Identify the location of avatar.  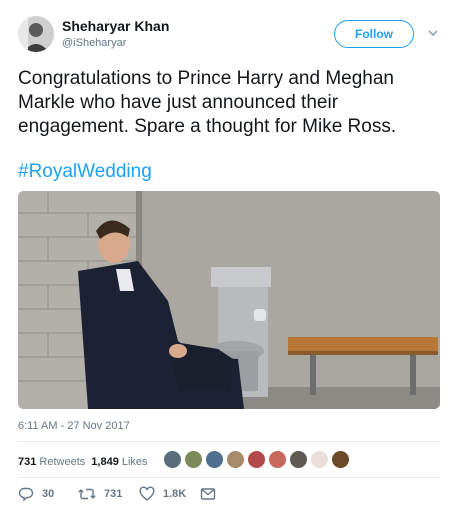
(36, 34).